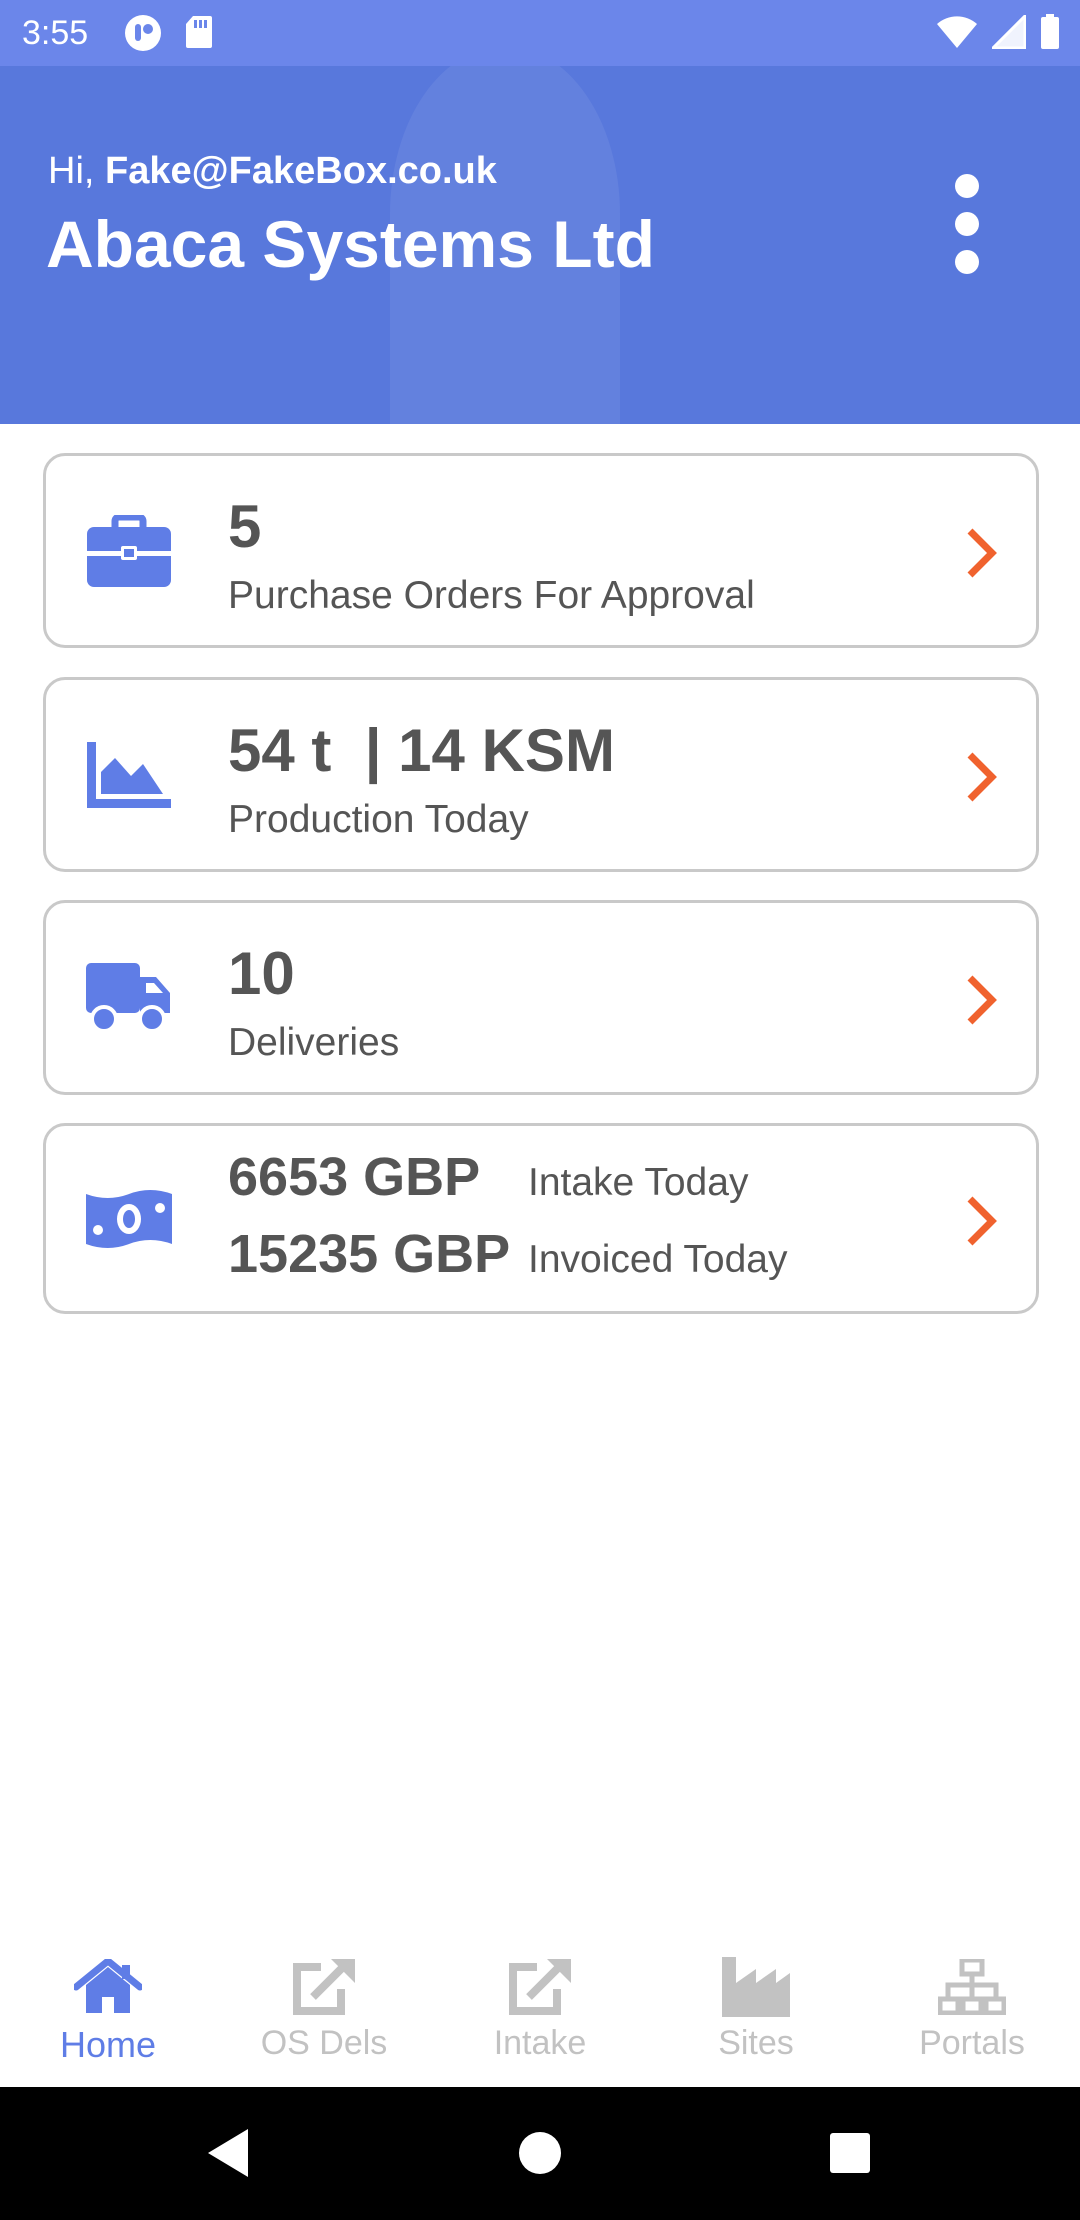 The height and width of the screenshot is (2220, 1080). I want to click on area-chart-icon, so click(129, 775).